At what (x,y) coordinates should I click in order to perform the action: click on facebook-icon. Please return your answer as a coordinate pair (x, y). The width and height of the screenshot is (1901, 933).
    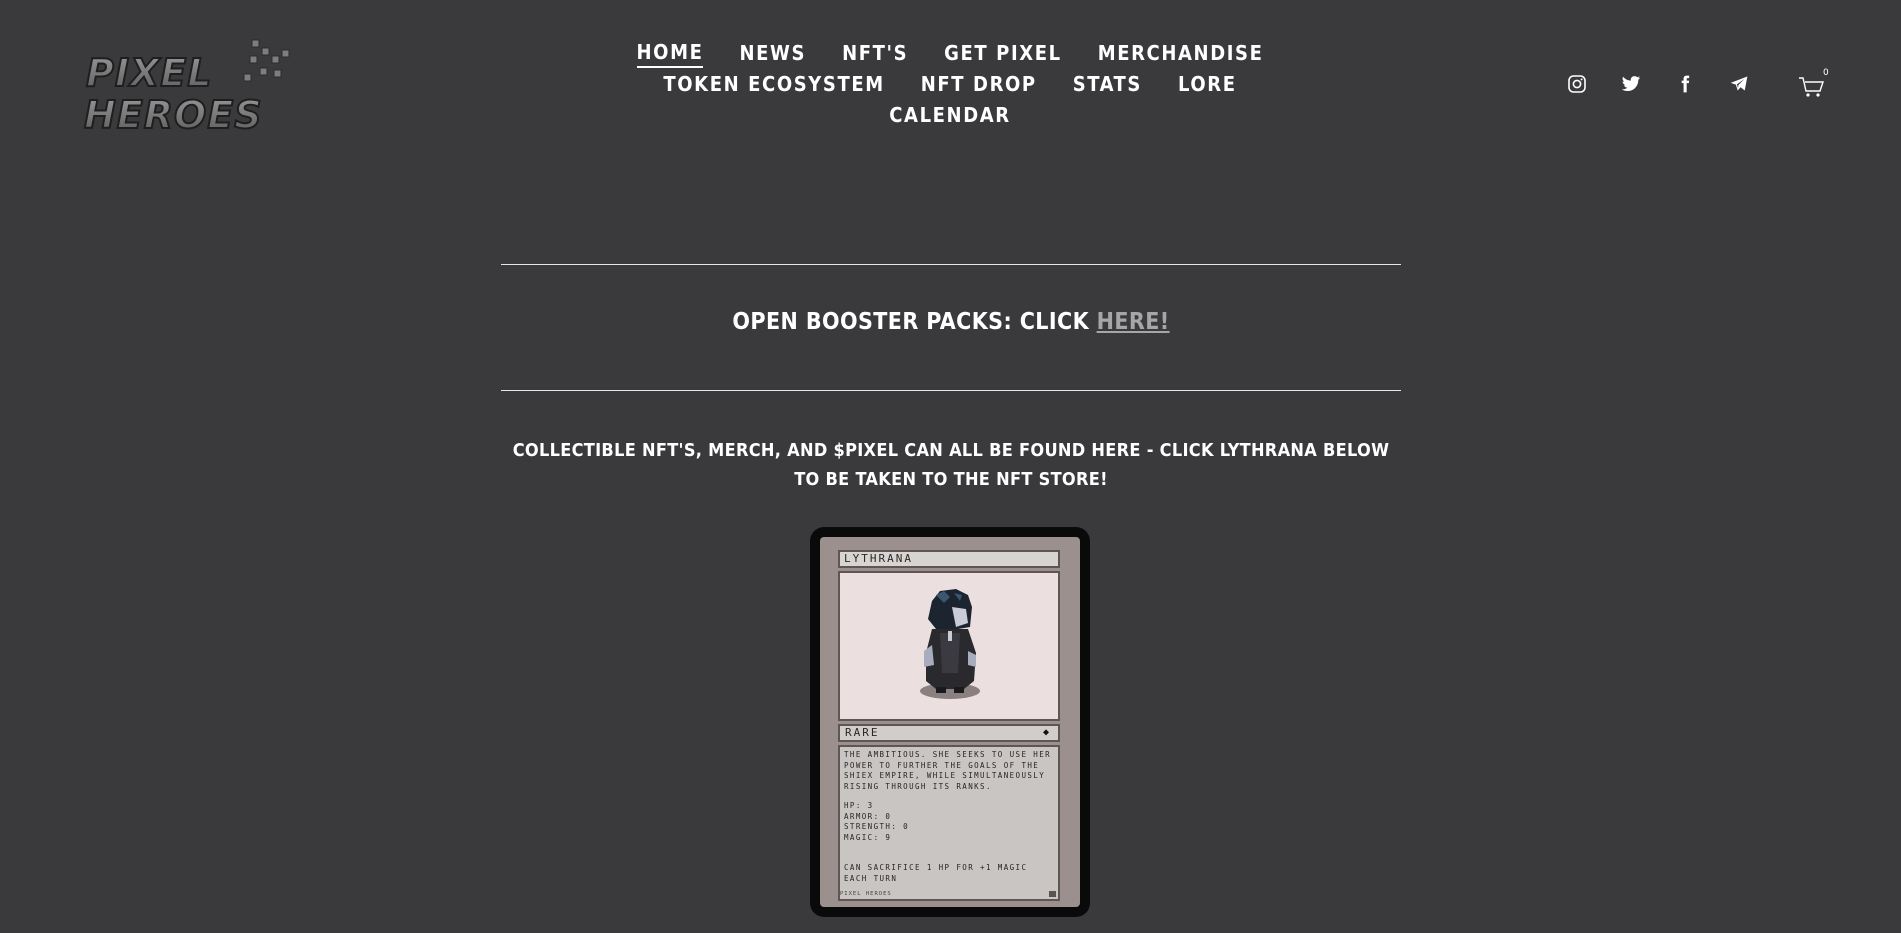
    Looking at the image, I should click on (1685, 84).